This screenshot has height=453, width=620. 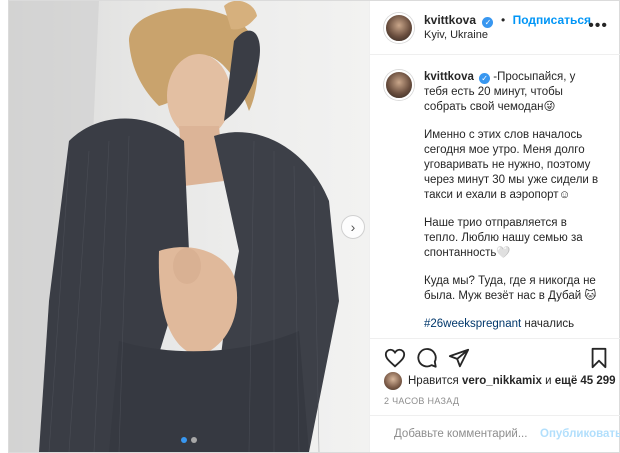 What do you see at coordinates (449, 77) in the screenshot?
I see `caption-username: kvittkova` at bounding box center [449, 77].